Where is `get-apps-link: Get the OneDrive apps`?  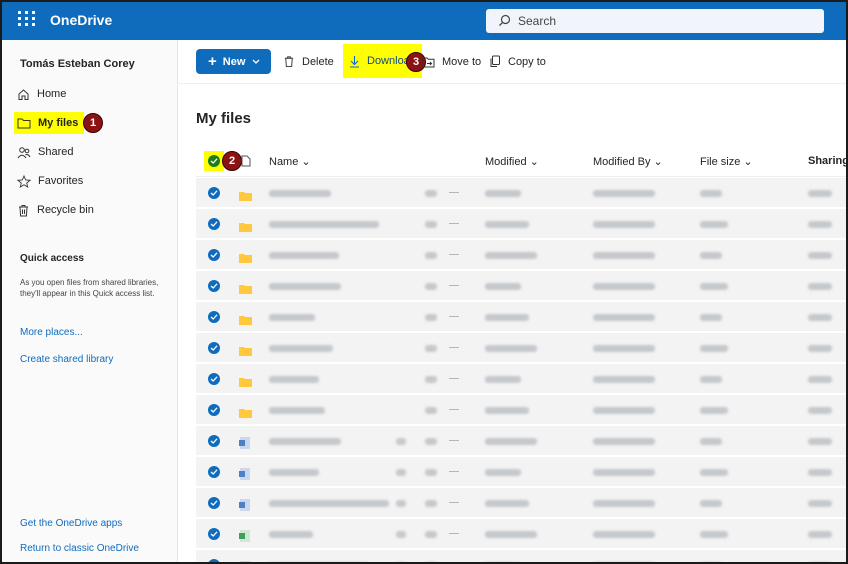 get-apps-link: Get the OneDrive apps is located at coordinates (71, 523).